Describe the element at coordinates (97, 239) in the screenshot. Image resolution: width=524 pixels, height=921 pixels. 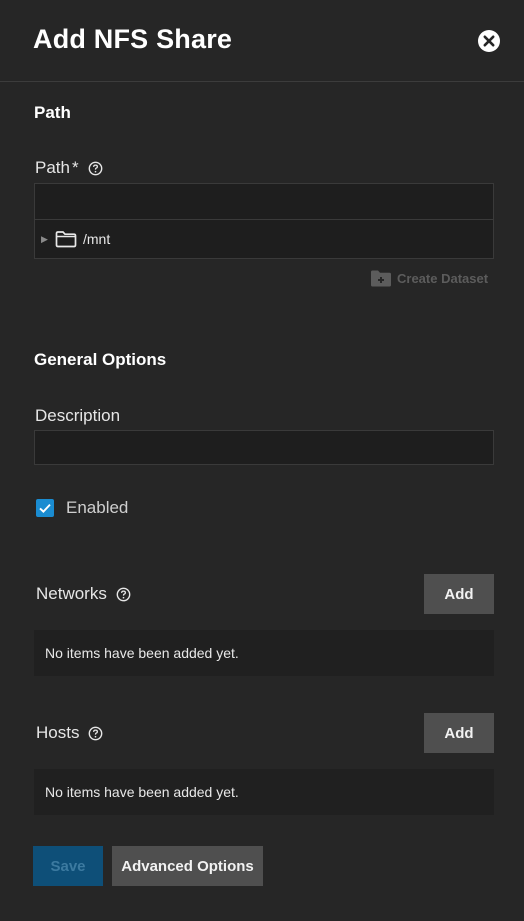
I see `tree-node-label: /mnt` at that location.